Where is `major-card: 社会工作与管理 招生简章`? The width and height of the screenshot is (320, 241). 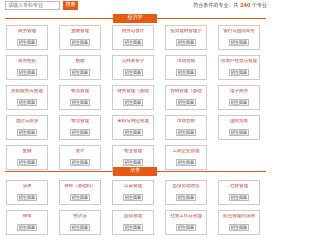
major-card: 社会工作与管理 招生简章 is located at coordinates (186, 222).